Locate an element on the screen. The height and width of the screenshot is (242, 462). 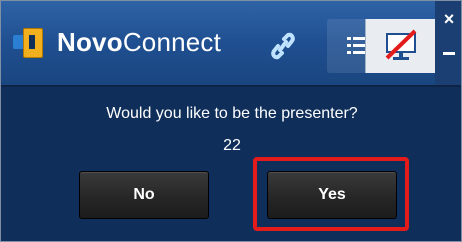
screen-disabled-icon is located at coordinates (401, 44).